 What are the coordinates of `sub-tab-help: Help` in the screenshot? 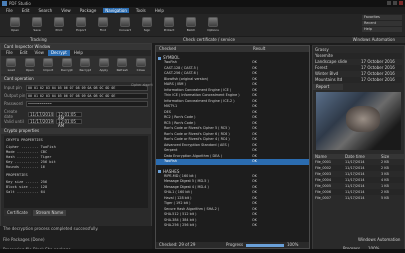 It's located at (78, 53).